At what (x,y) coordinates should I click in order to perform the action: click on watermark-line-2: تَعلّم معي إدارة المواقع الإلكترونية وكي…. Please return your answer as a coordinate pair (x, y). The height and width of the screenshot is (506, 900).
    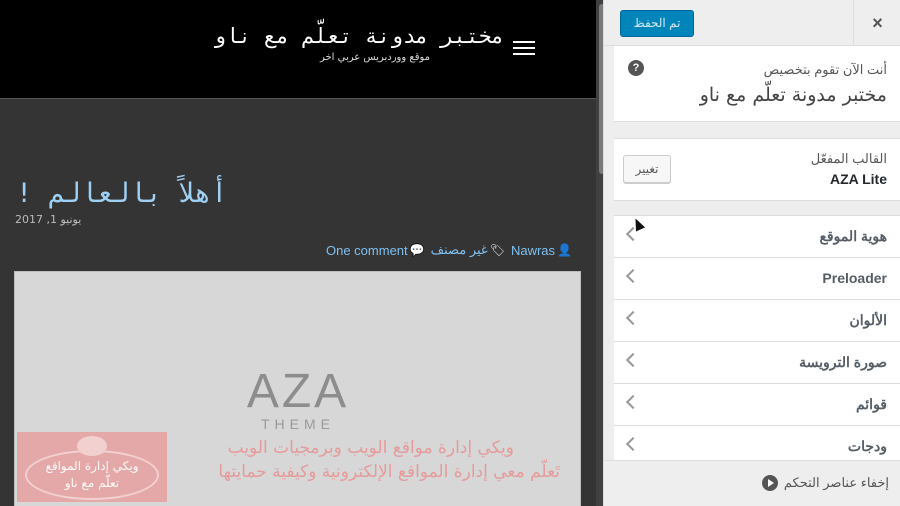
    Looking at the image, I should click on (389, 472).